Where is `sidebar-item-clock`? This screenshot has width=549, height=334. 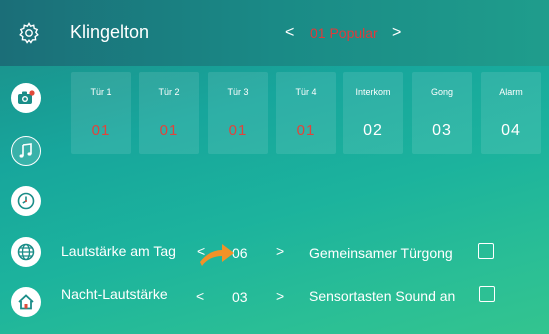
sidebar-item-clock is located at coordinates (26, 201).